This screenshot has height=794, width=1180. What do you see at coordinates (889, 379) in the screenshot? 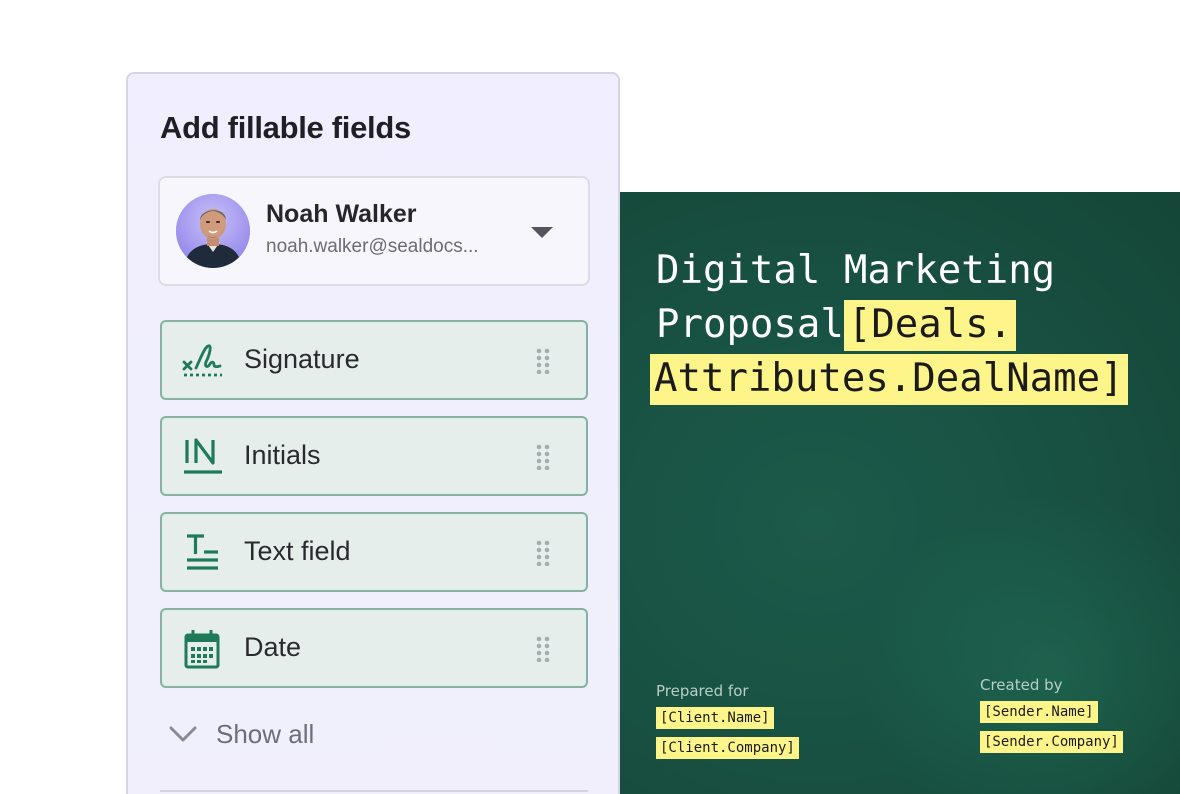
I see `deal-name-token-part-2: Attributes.DealName]` at bounding box center [889, 379].